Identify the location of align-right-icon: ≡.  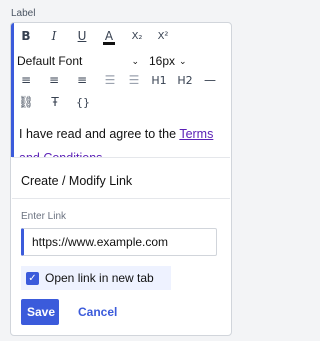
(82, 80).